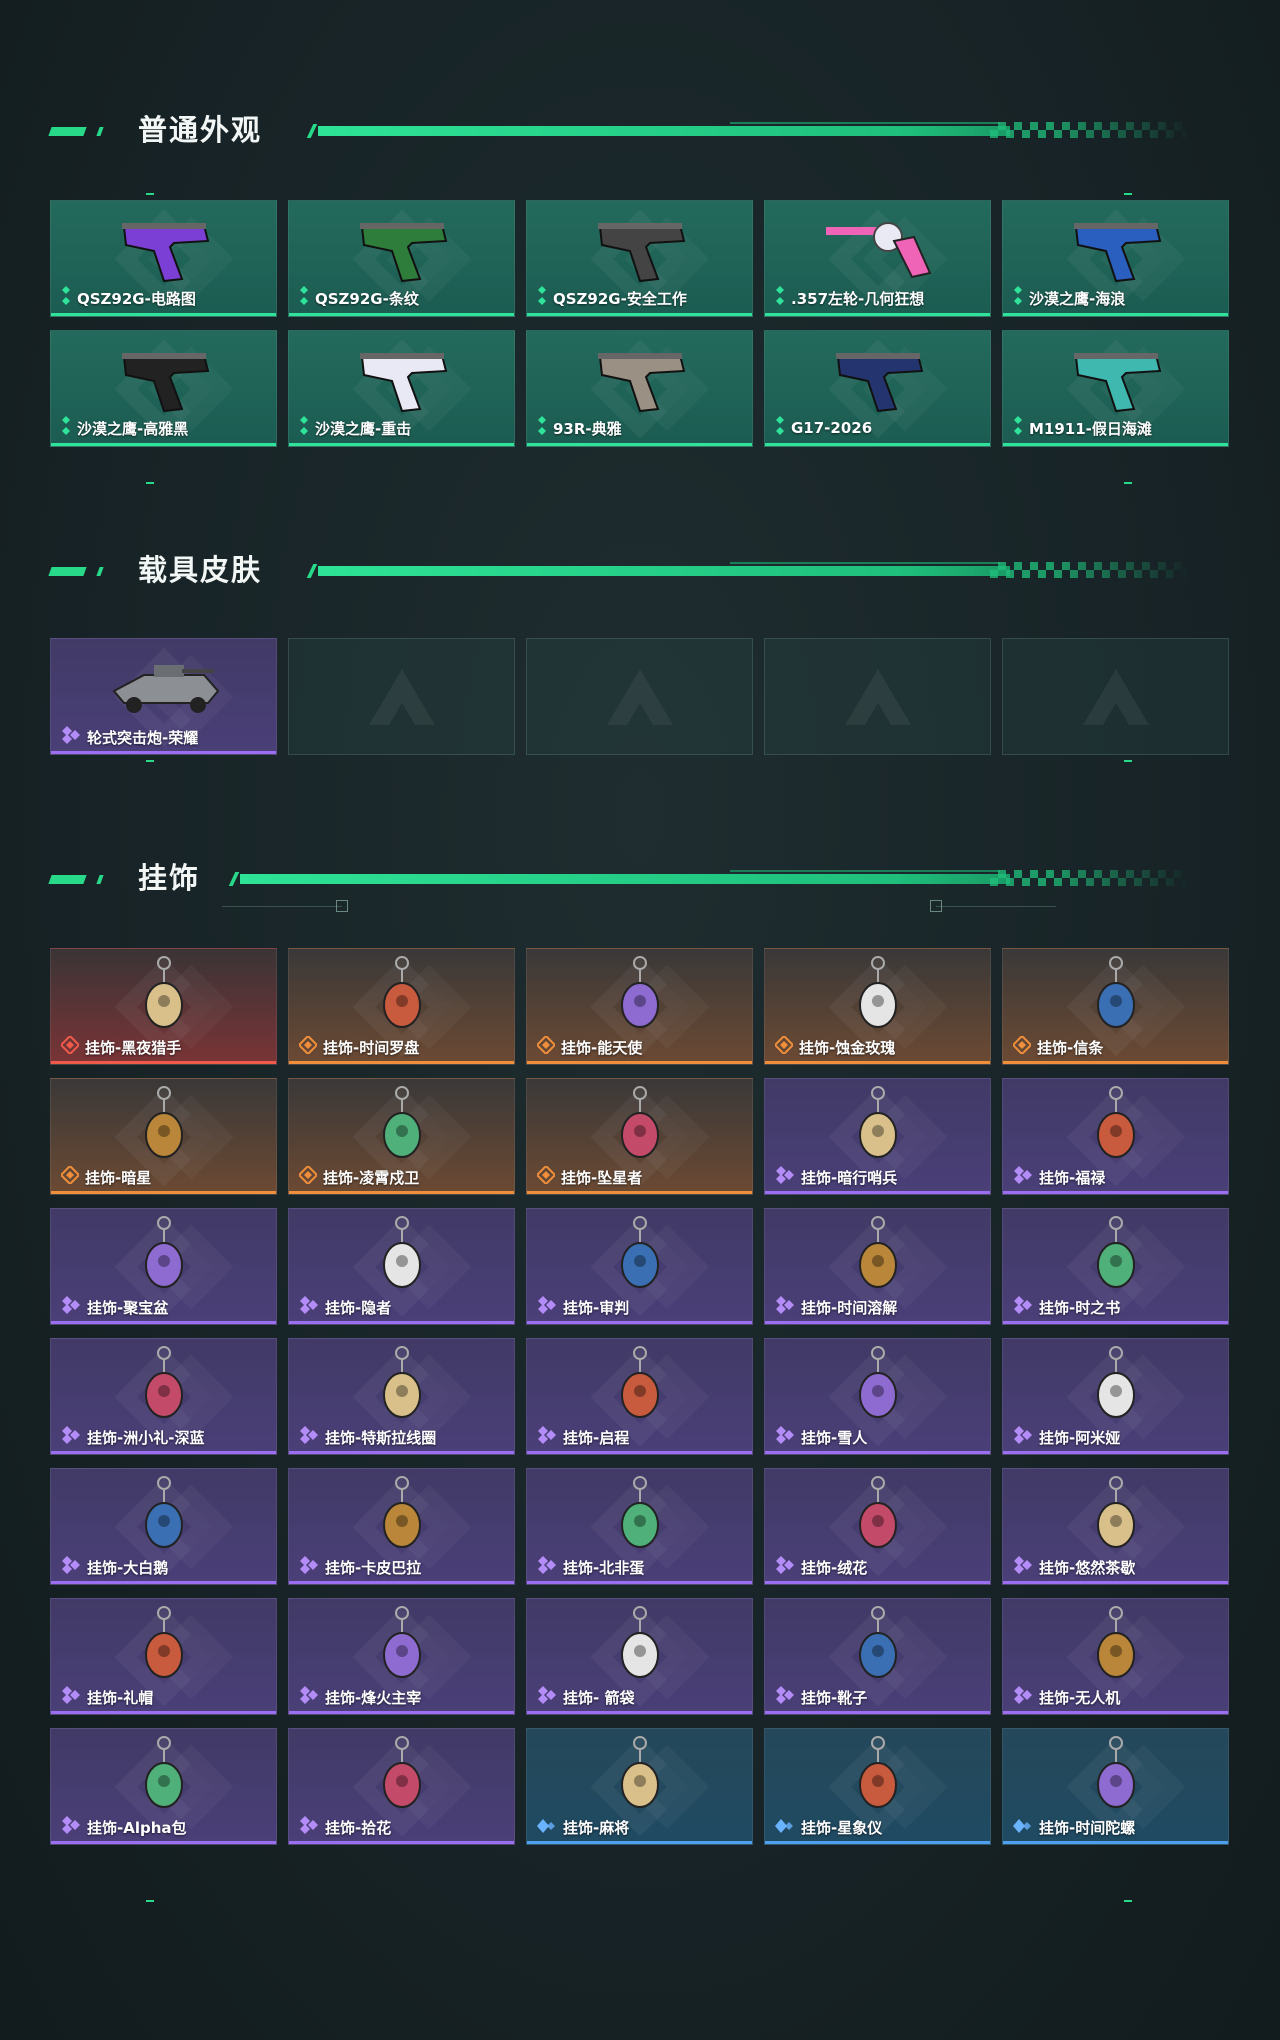 The width and height of the screenshot is (1280, 2040). Describe the element at coordinates (1115, 388) in the screenshot. I see `item-card: M1911-假日海滩` at that location.